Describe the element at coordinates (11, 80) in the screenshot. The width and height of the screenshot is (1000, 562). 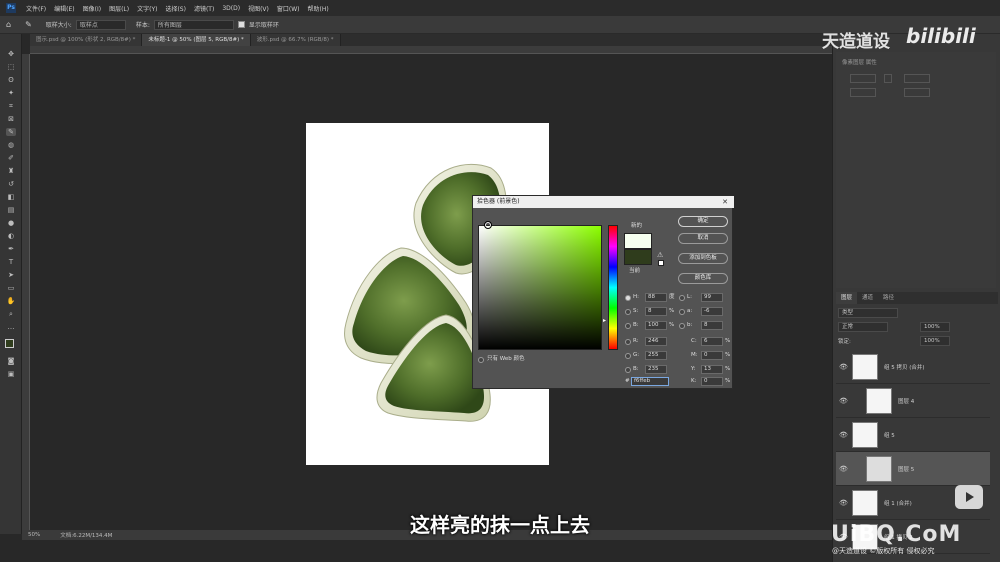
I see `lasso-tool-icon: ʘ` at that location.